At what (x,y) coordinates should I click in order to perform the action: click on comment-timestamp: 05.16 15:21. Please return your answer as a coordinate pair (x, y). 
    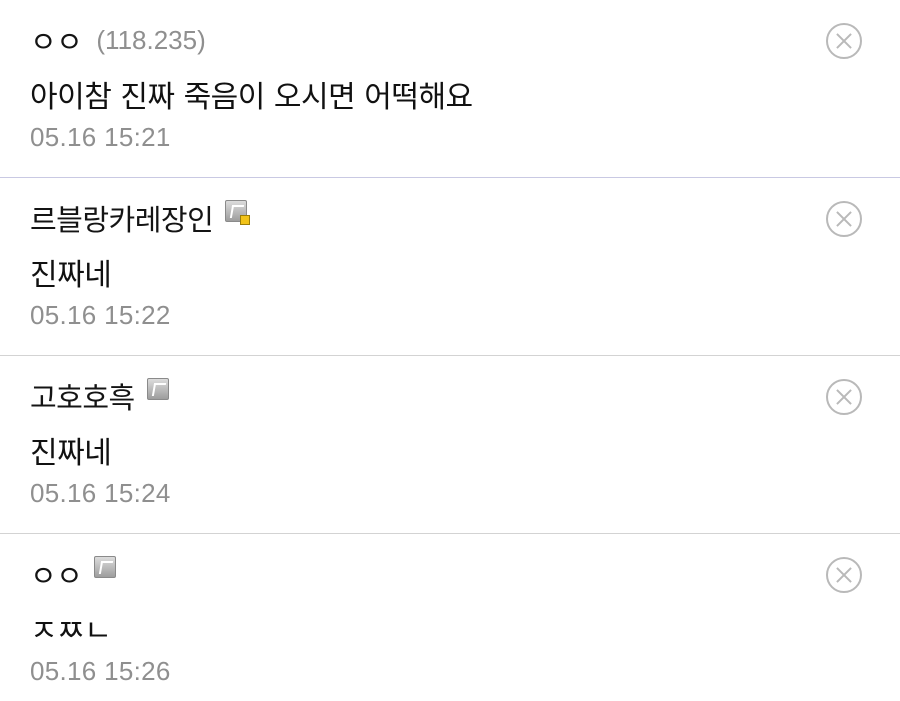
    Looking at the image, I should click on (100, 137).